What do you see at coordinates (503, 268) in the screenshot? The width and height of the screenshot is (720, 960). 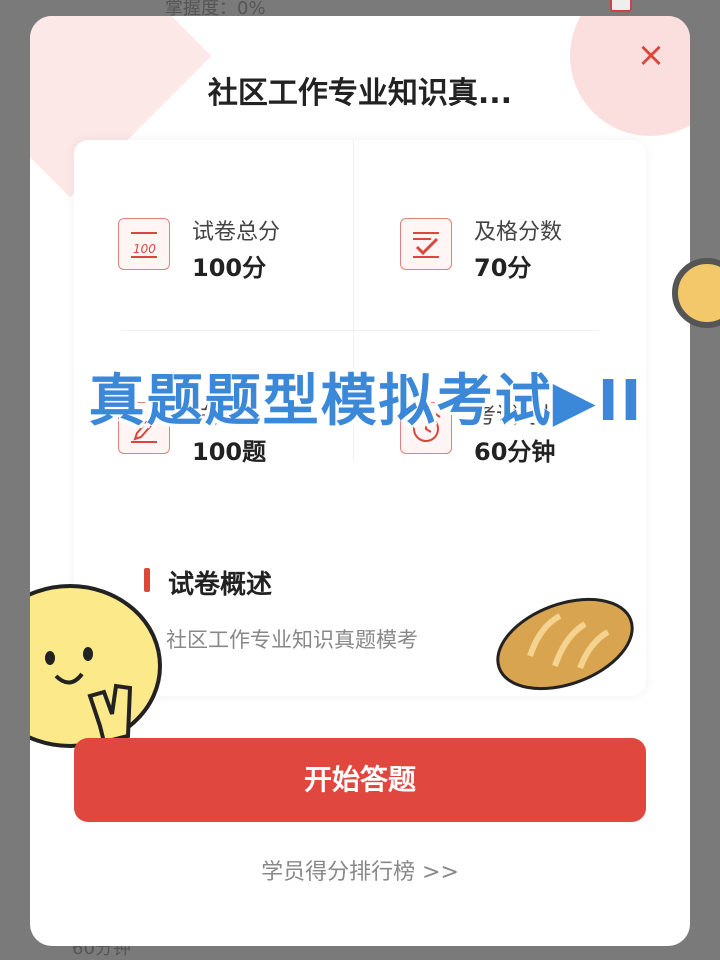 I see `stat-value: 70分` at bounding box center [503, 268].